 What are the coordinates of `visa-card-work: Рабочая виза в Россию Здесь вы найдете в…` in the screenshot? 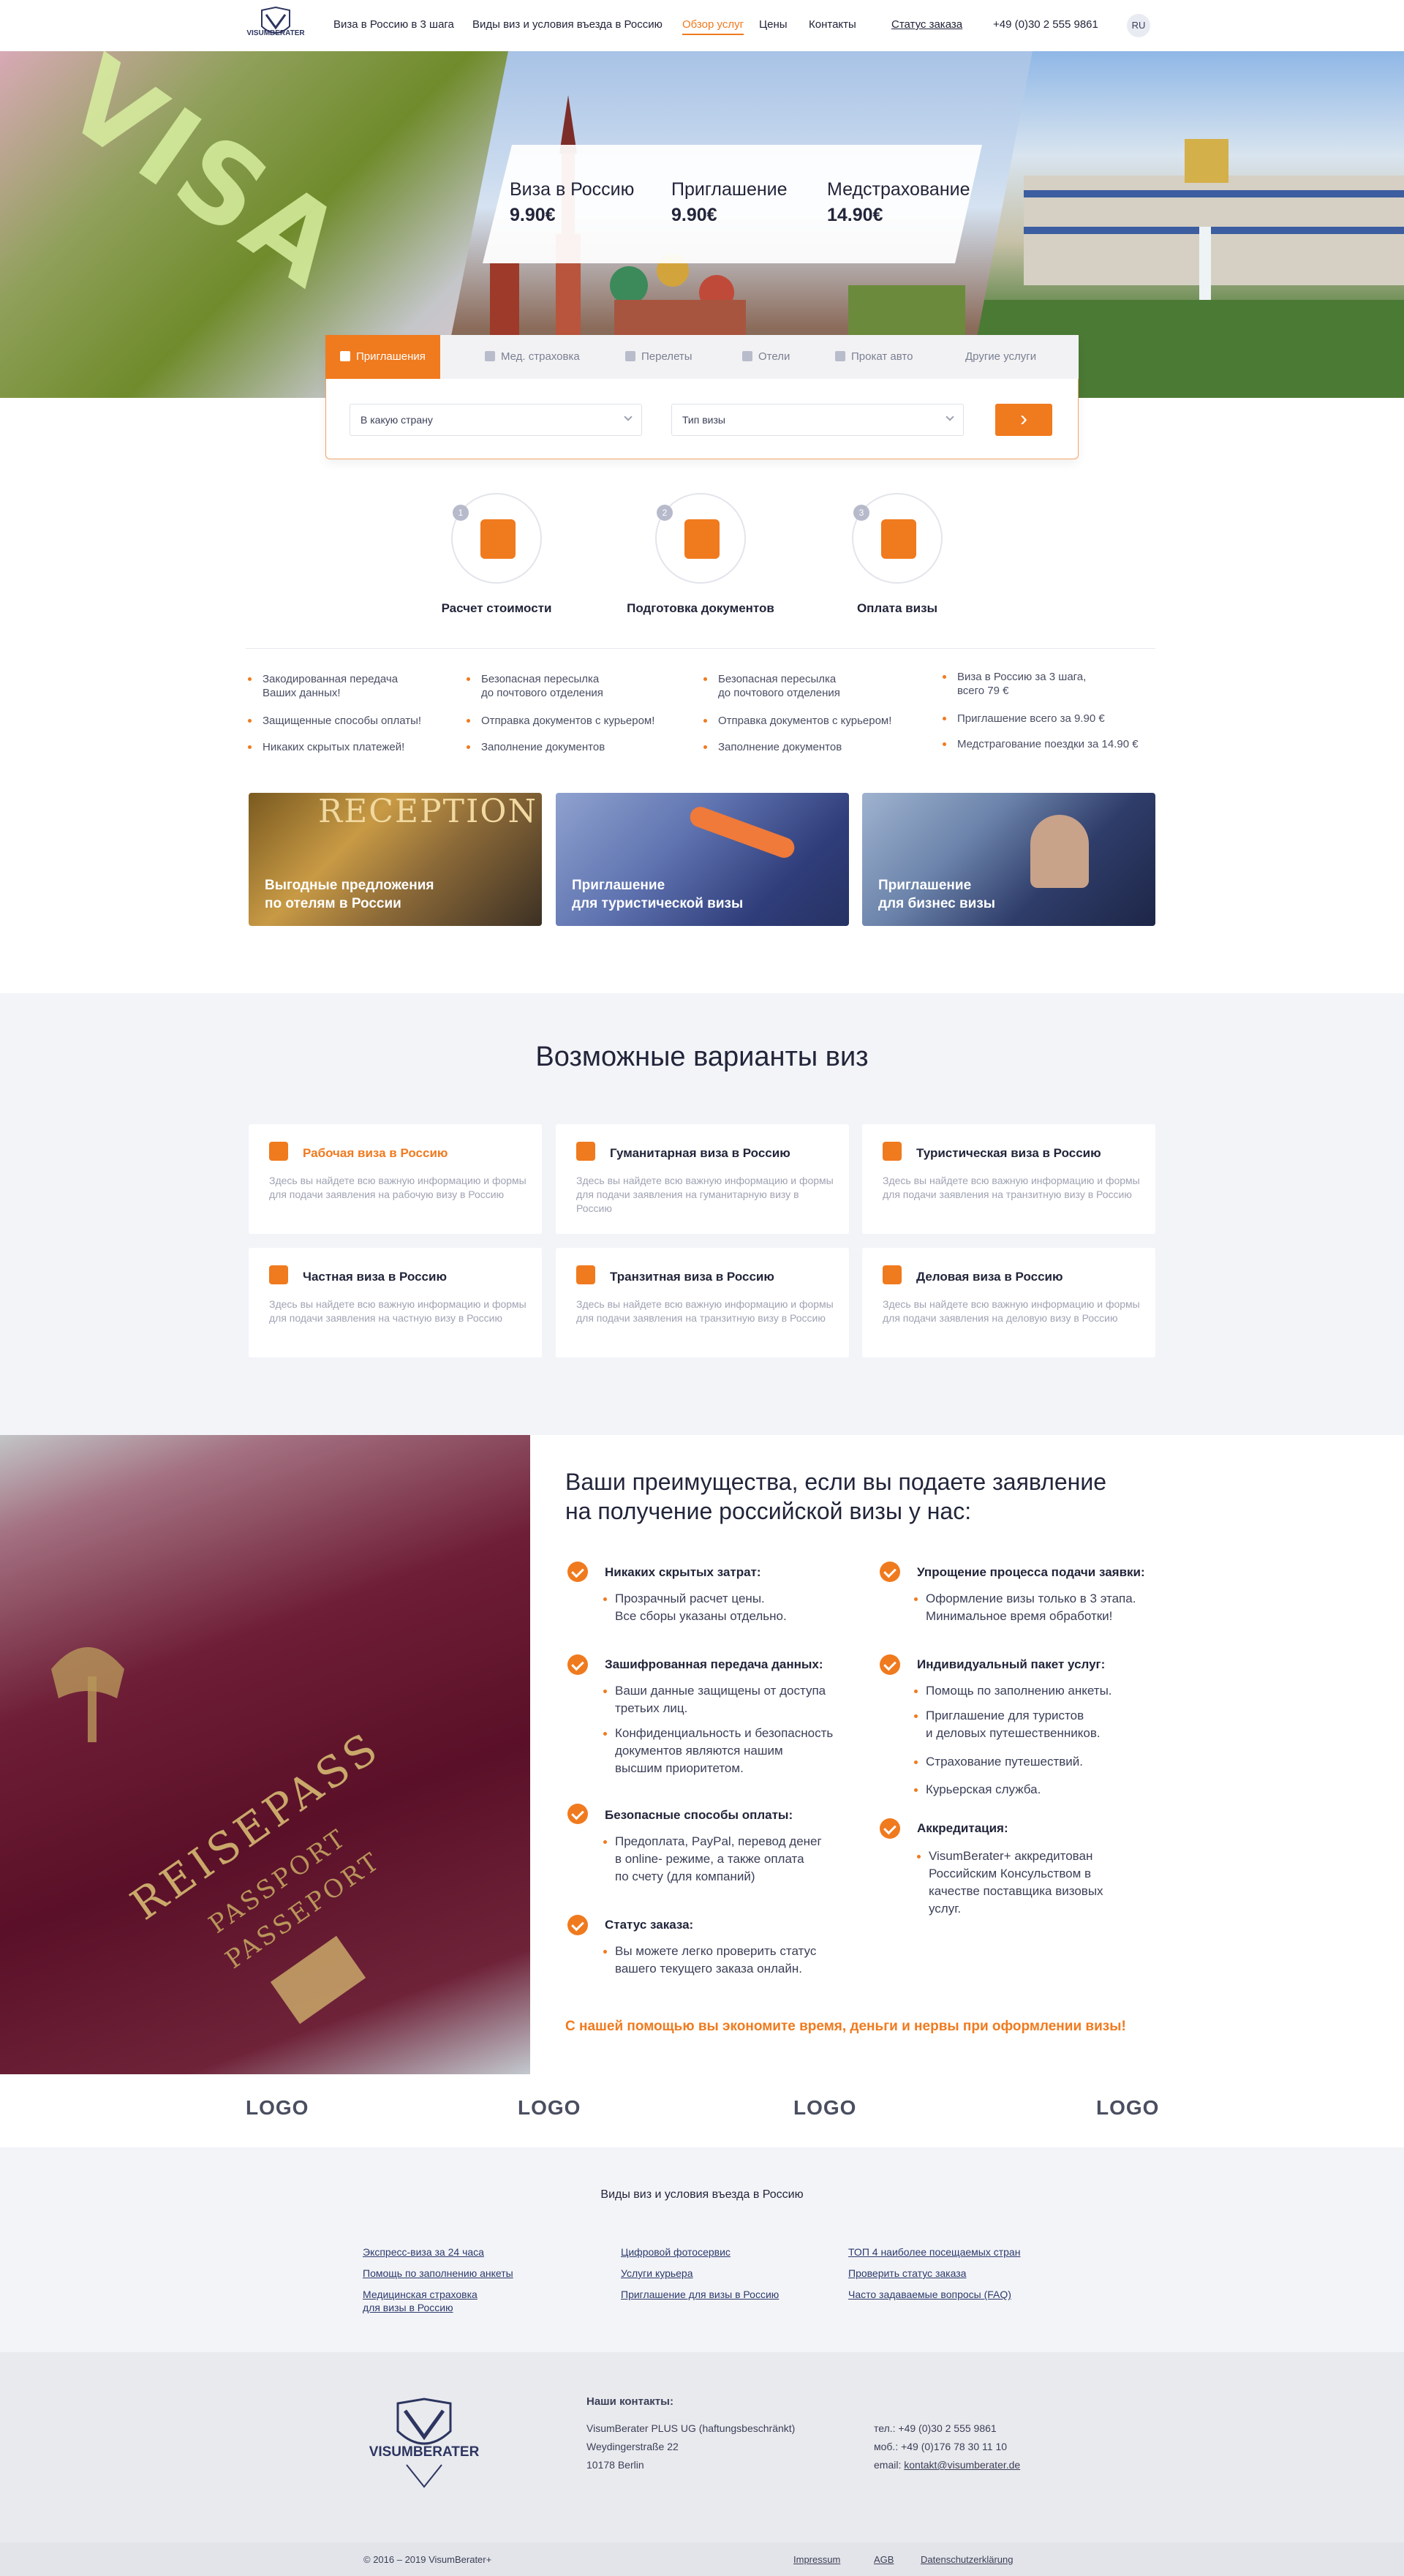 It's located at (395, 1179).